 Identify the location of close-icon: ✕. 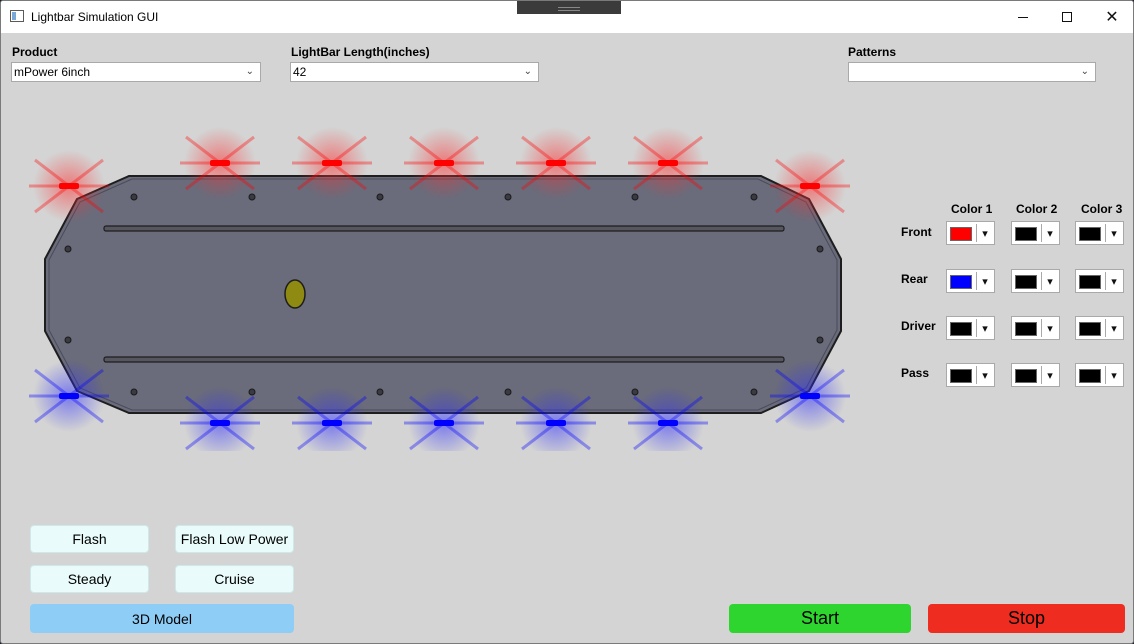
(1112, 17).